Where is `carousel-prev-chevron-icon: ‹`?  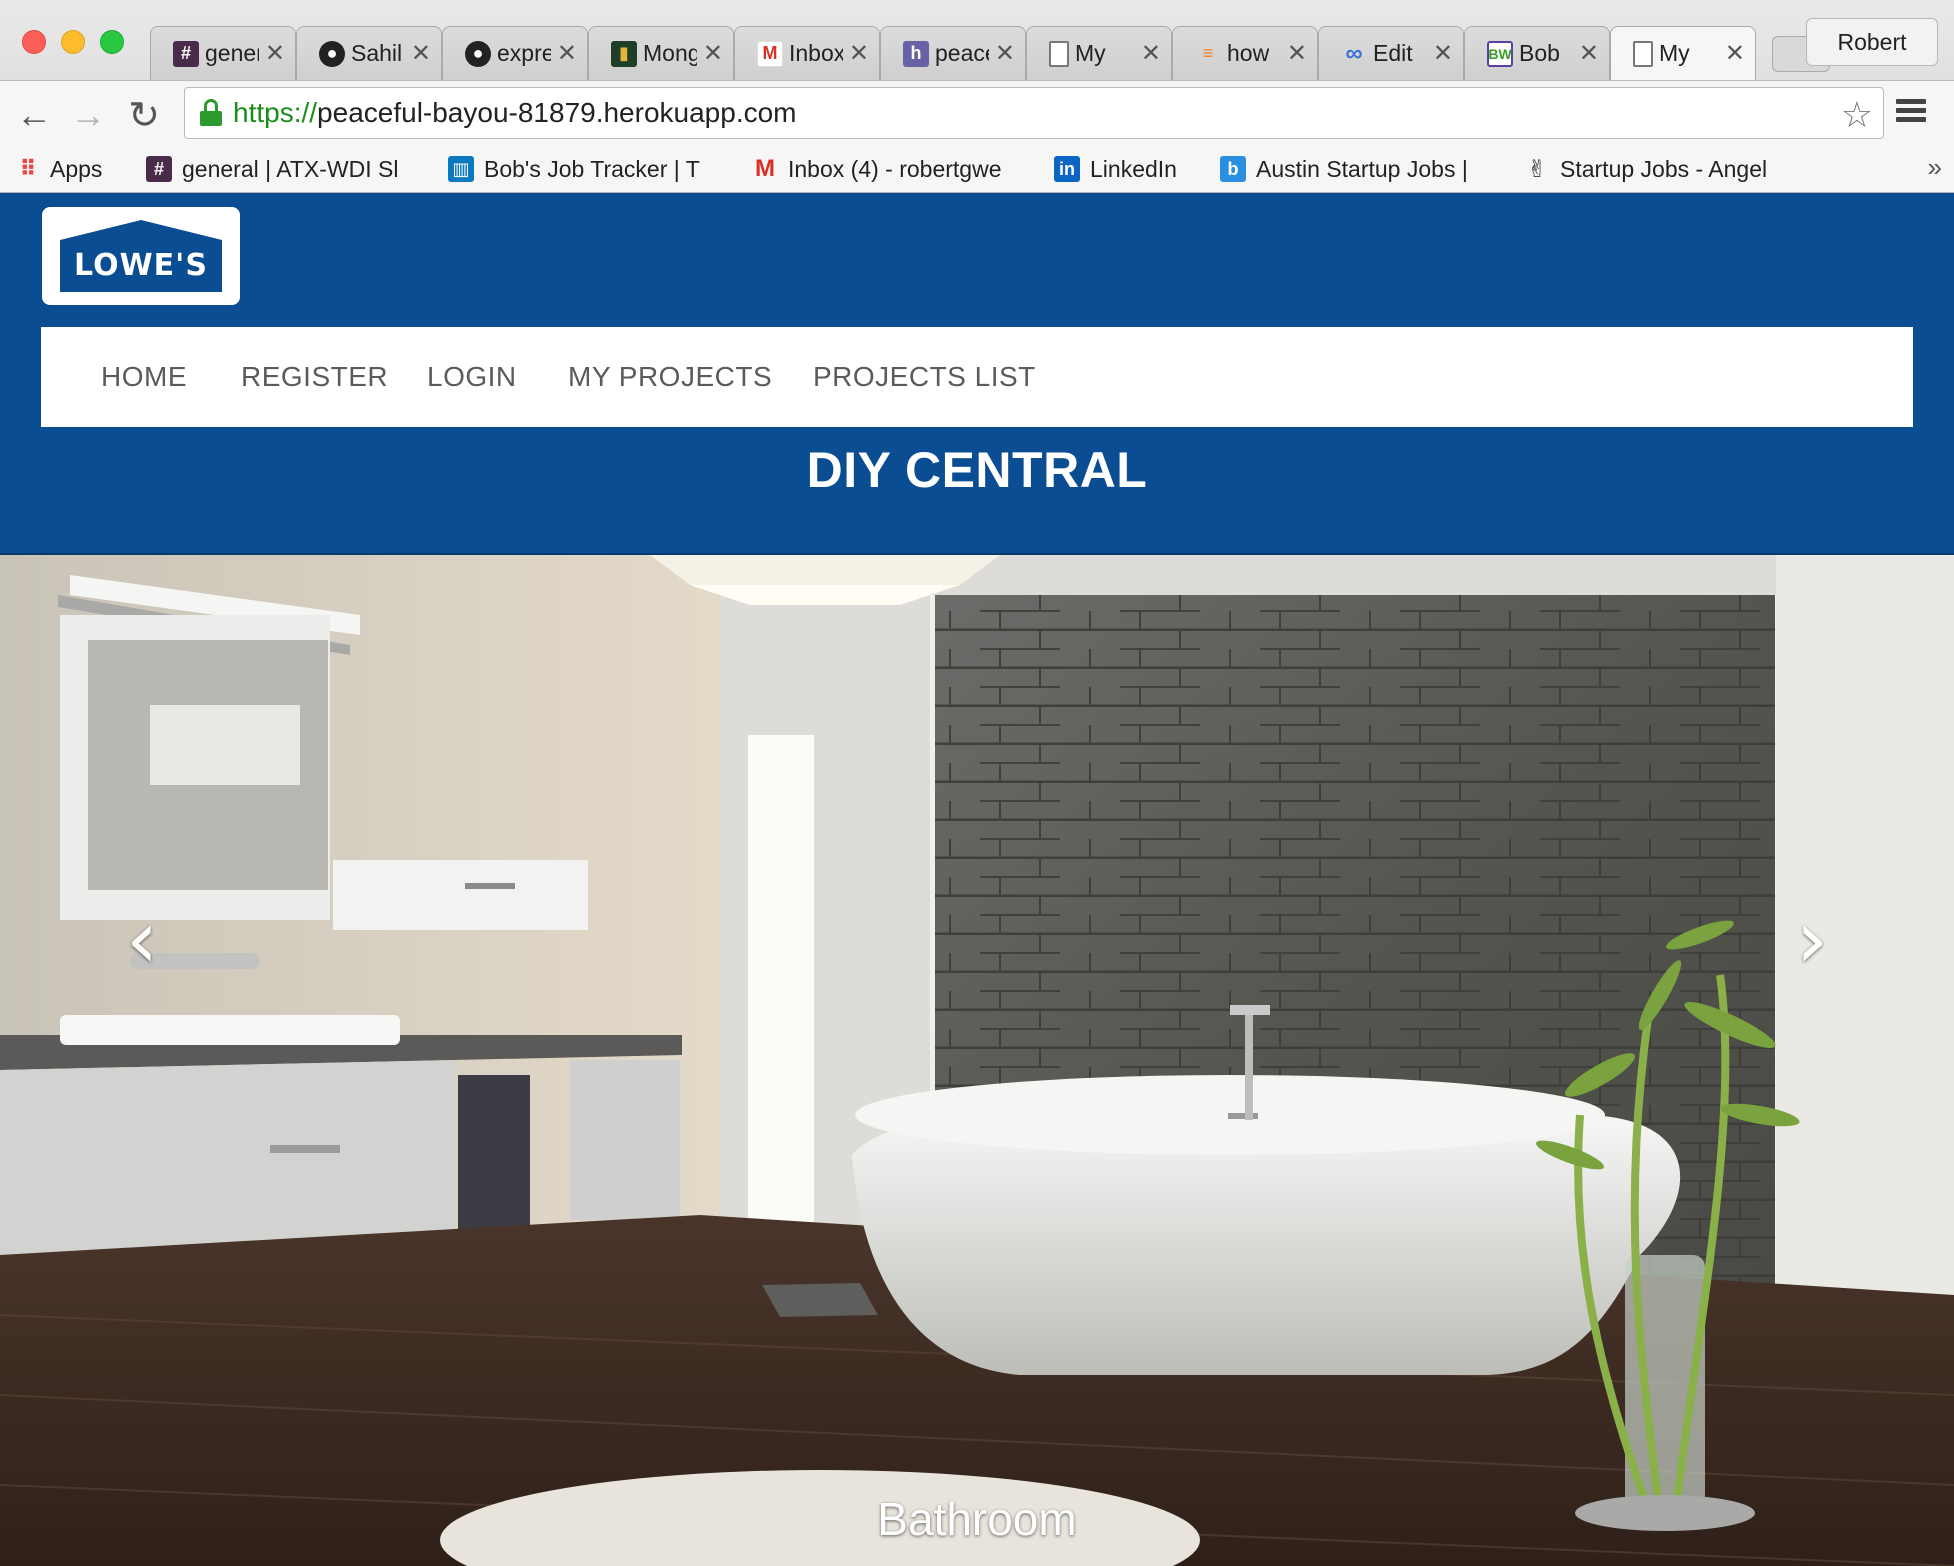 carousel-prev-chevron-icon: ‹ is located at coordinates (142, 940).